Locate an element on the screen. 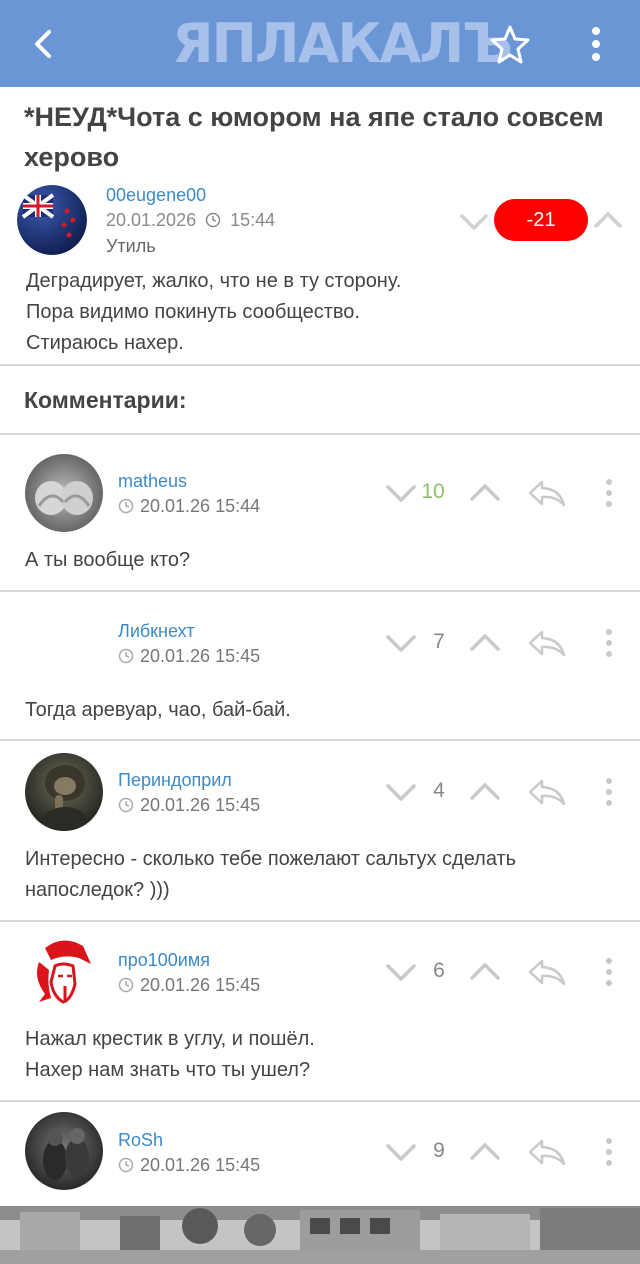 This screenshot has width=640, height=1264. comment-body-line: Нахер нам знать что ты ушел? is located at coordinates (168, 1070).